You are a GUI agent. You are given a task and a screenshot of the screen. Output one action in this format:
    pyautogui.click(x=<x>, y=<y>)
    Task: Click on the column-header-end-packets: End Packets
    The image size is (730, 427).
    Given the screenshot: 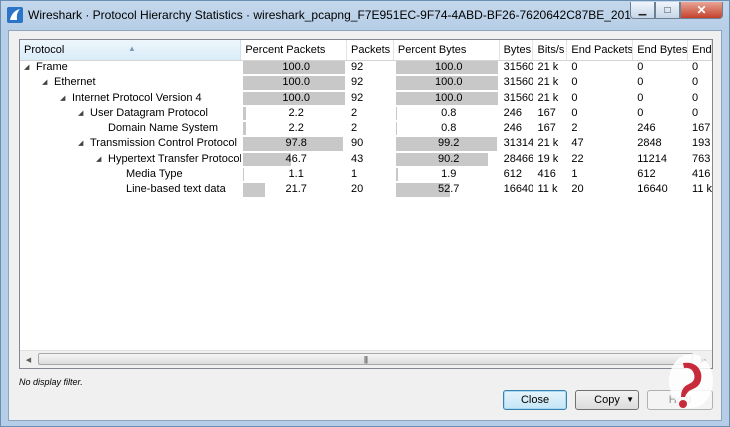 What is the action you would take?
    pyautogui.click(x=600, y=50)
    